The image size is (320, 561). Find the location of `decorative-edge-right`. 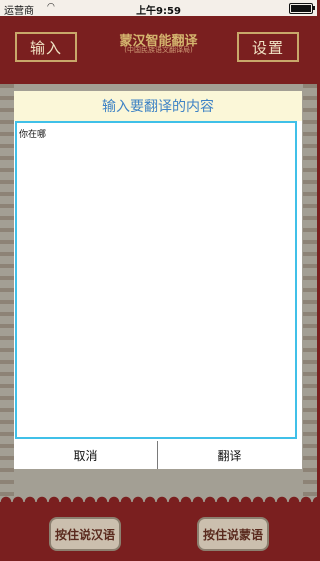

decorative-edge-right is located at coordinates (310, 293).